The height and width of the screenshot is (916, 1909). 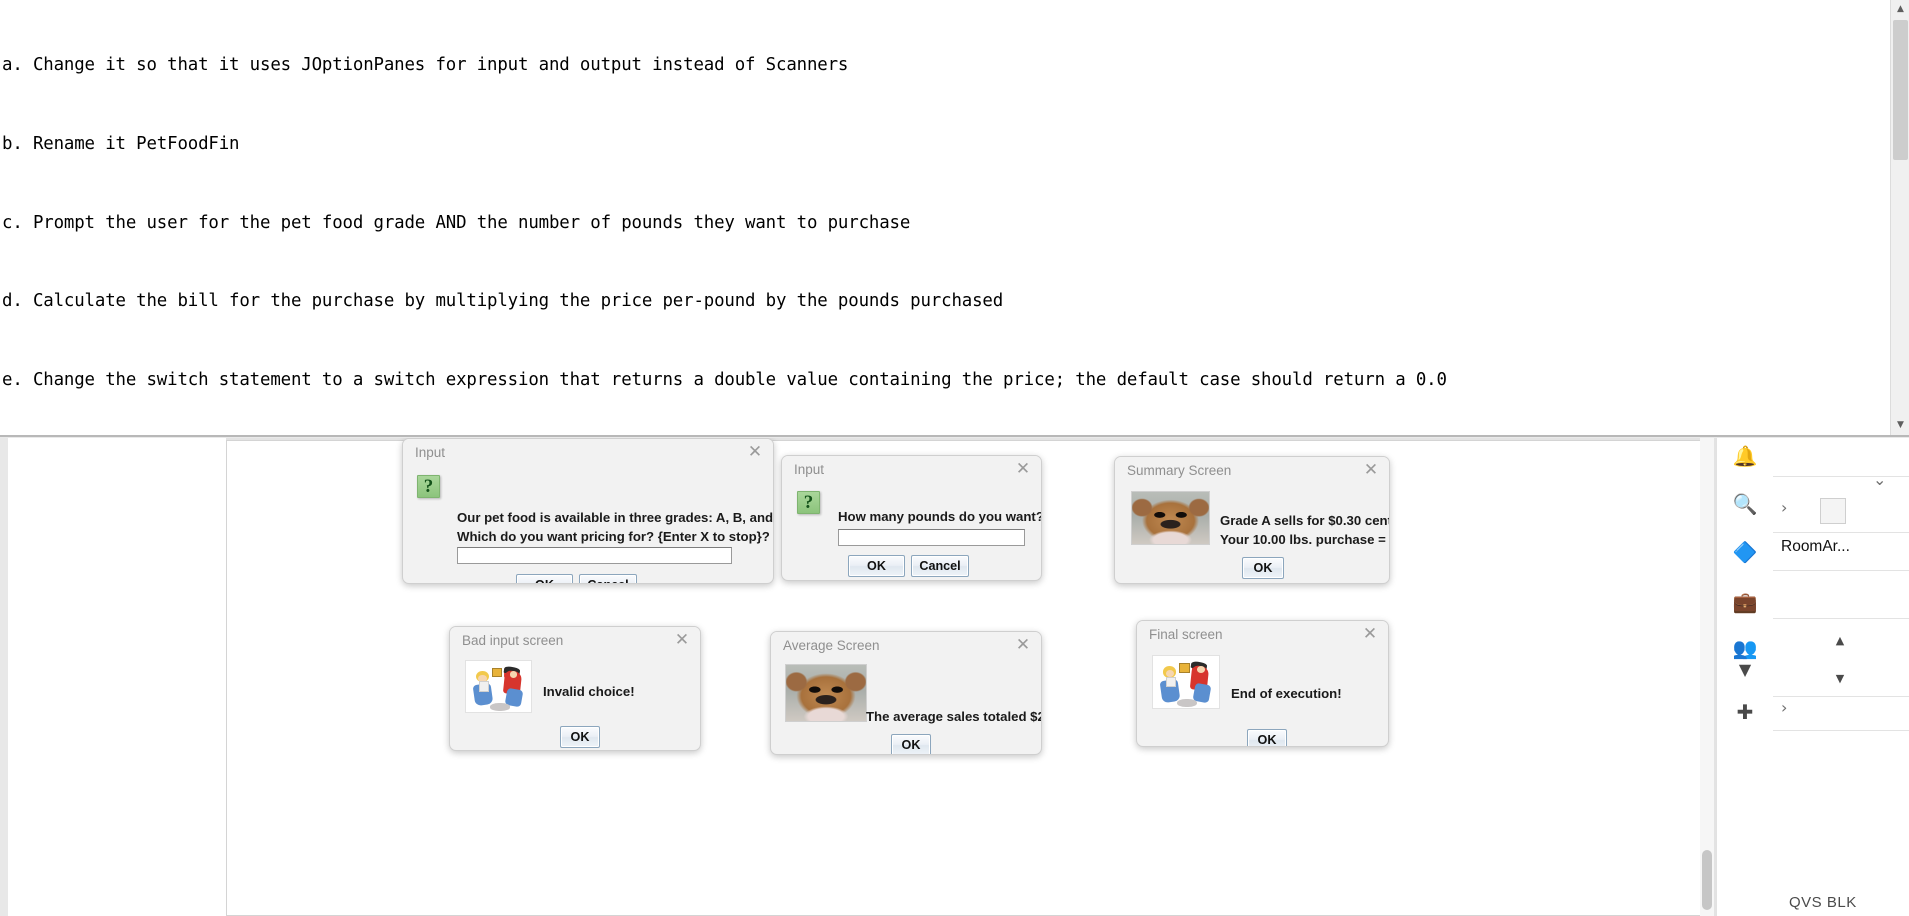 I want to click on dialog-message-line: The average sales totaled $2.17, so click(x=953, y=716).